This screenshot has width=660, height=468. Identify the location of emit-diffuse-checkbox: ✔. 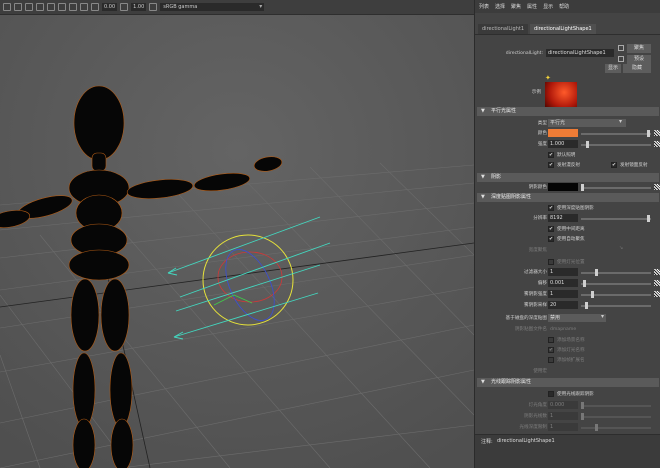
(551, 165).